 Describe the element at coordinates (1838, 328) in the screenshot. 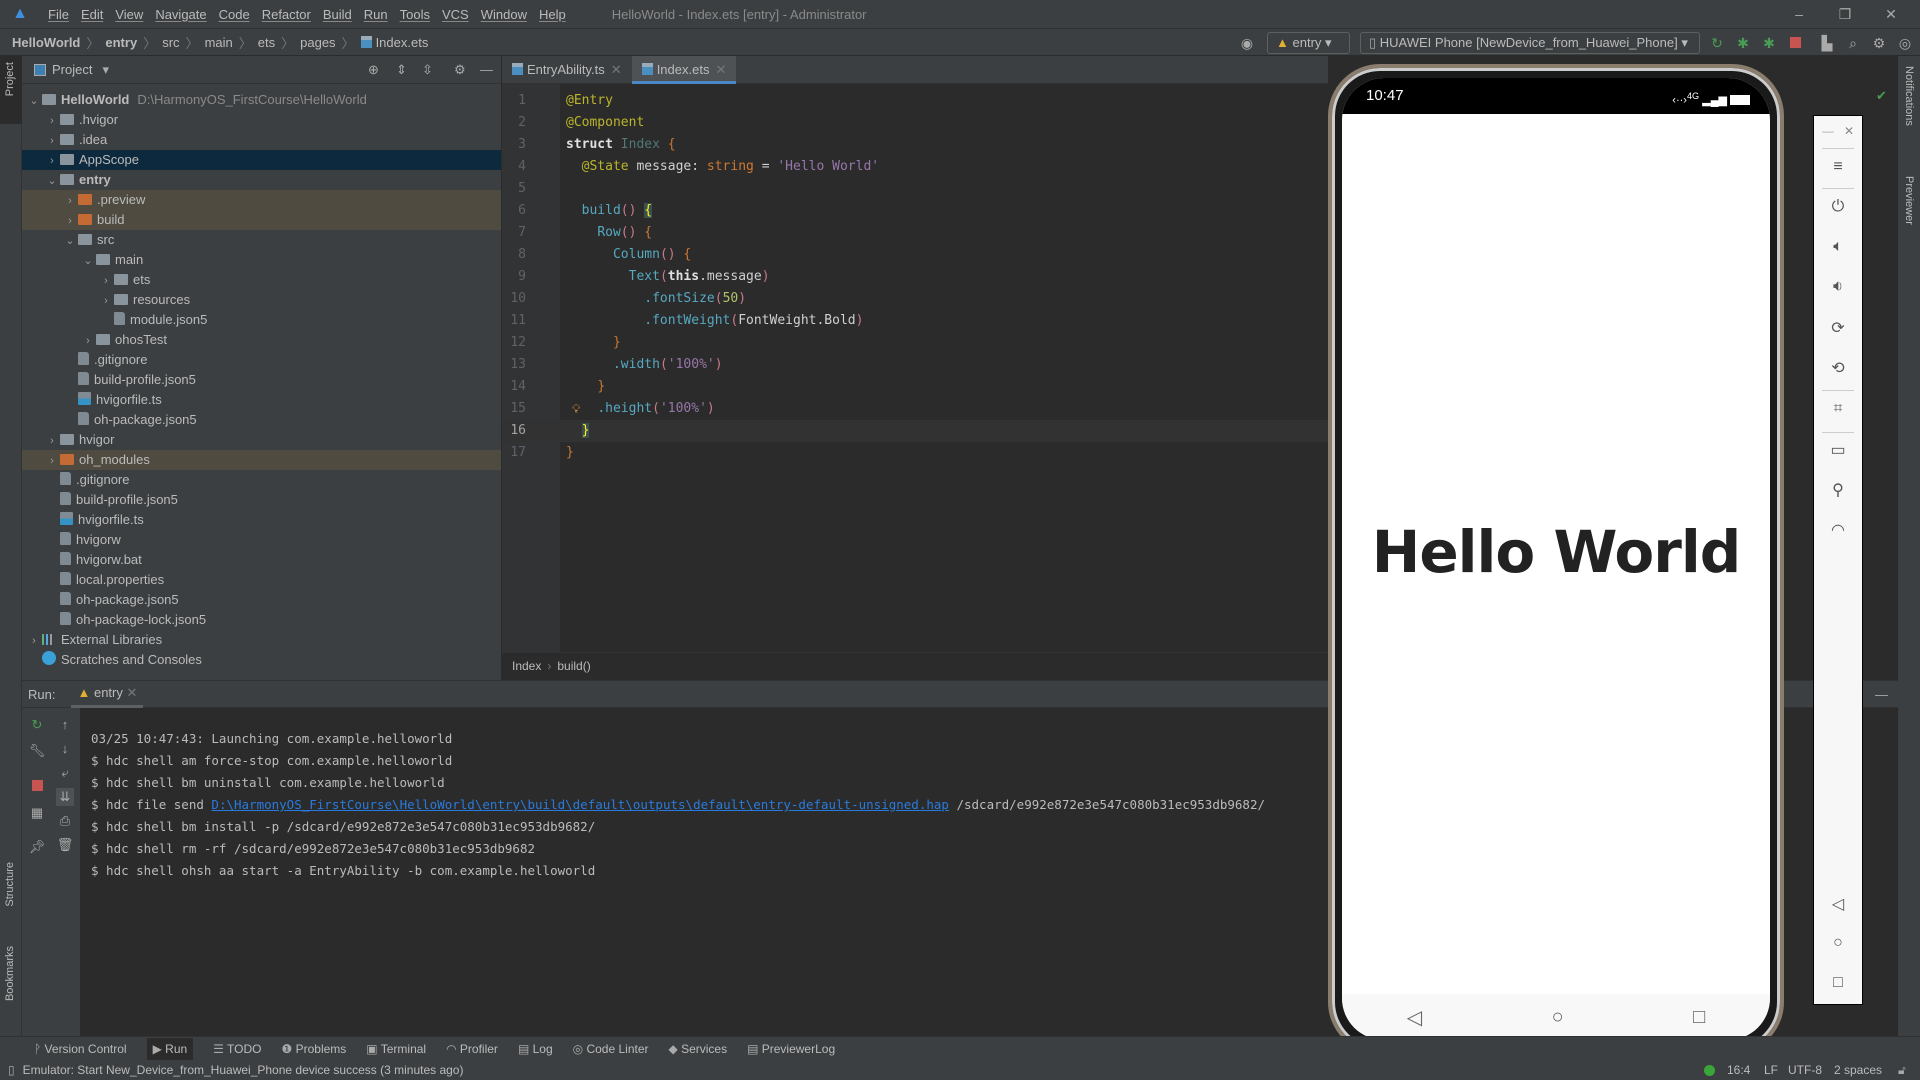

I see `rotate-right-icon: ⟳` at that location.